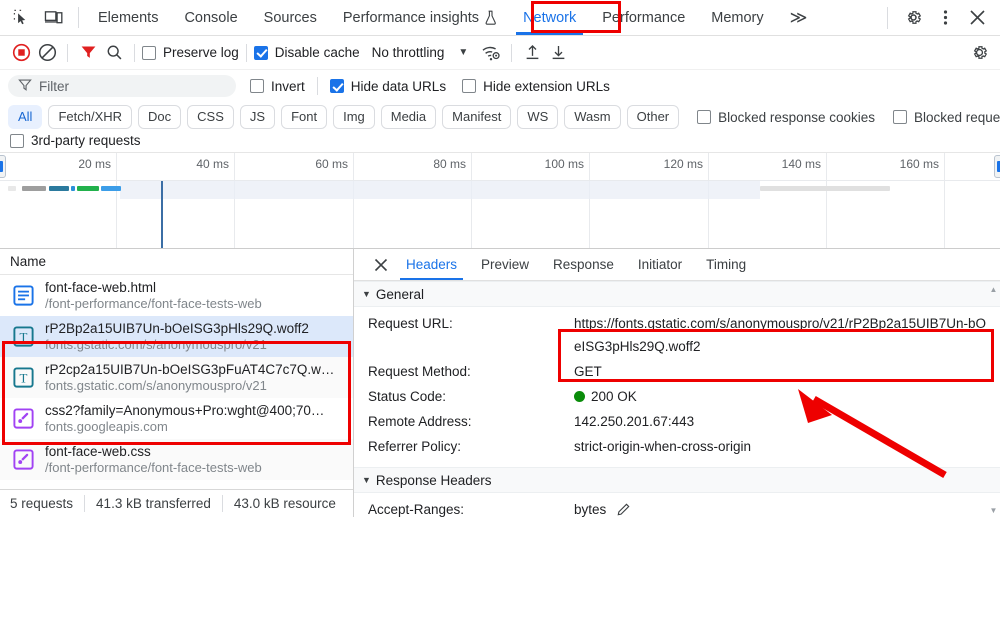 The image size is (1000, 623). Describe the element at coordinates (536, 86) in the screenshot. I see `hide-extension-urls-checkbox: Hide extension URLs` at that location.